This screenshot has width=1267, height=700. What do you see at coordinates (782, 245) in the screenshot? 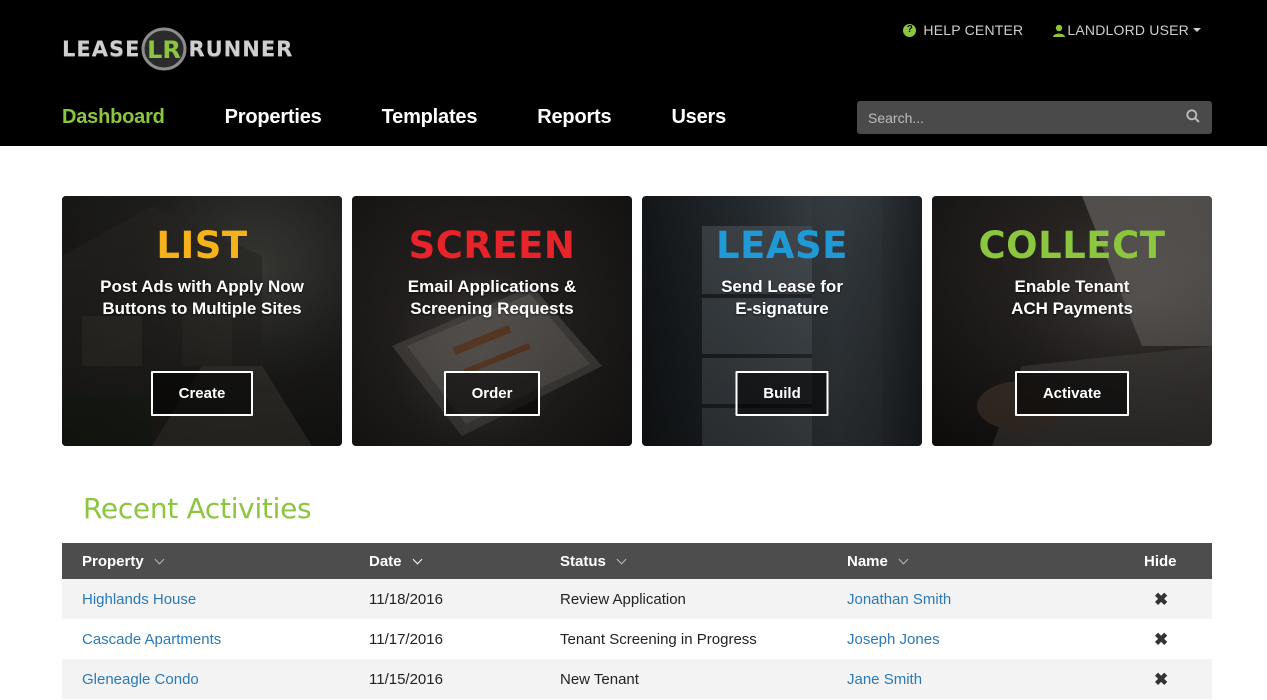
I see `card-lease-title: LEASE` at bounding box center [782, 245].